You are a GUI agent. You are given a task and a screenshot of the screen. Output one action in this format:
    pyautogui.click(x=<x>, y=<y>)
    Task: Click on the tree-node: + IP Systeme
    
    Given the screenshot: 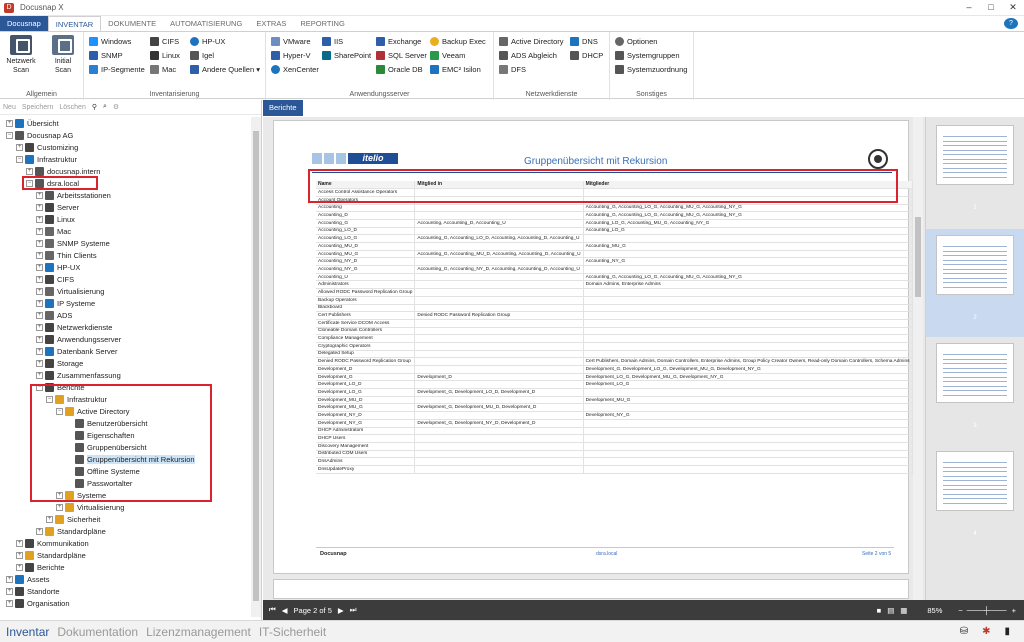 What is the action you would take?
    pyautogui.click(x=65, y=303)
    